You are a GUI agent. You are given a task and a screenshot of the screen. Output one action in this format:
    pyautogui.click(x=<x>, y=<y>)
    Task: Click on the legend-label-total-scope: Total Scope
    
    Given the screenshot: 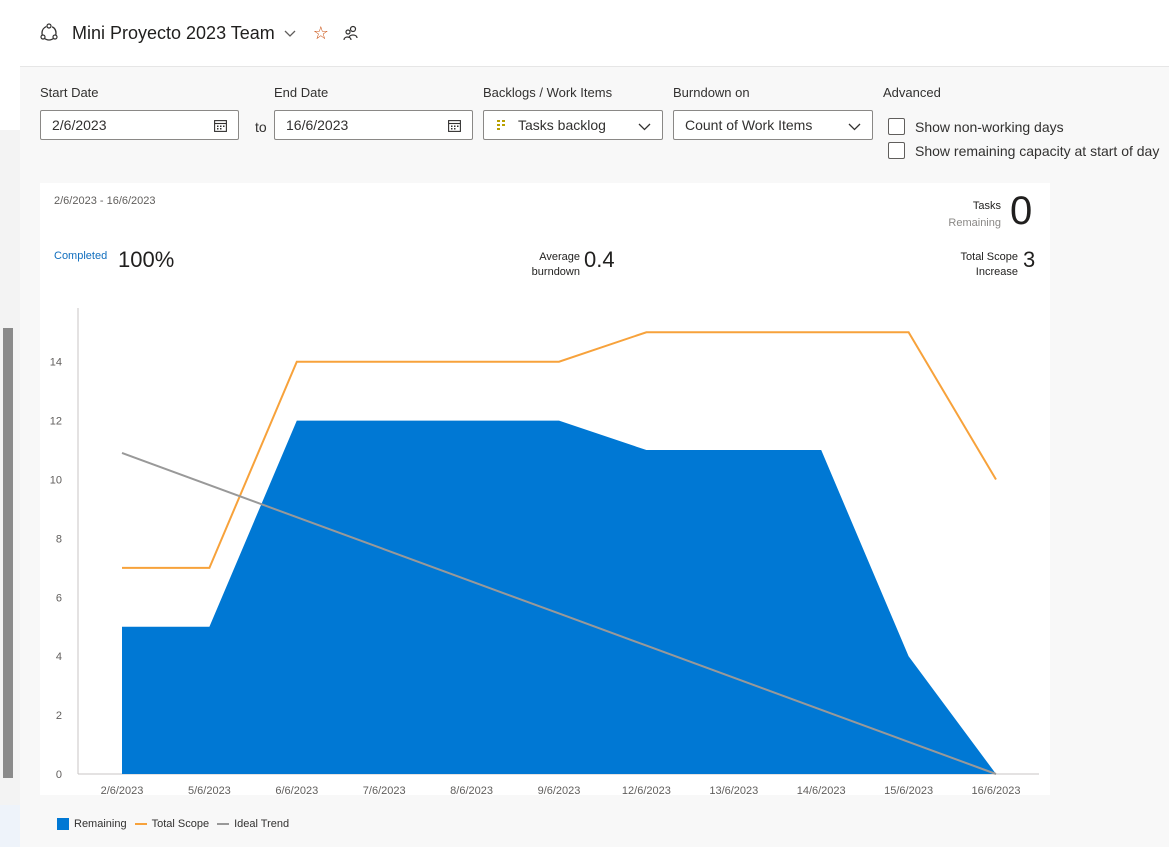 What is the action you would take?
    pyautogui.click(x=180, y=824)
    